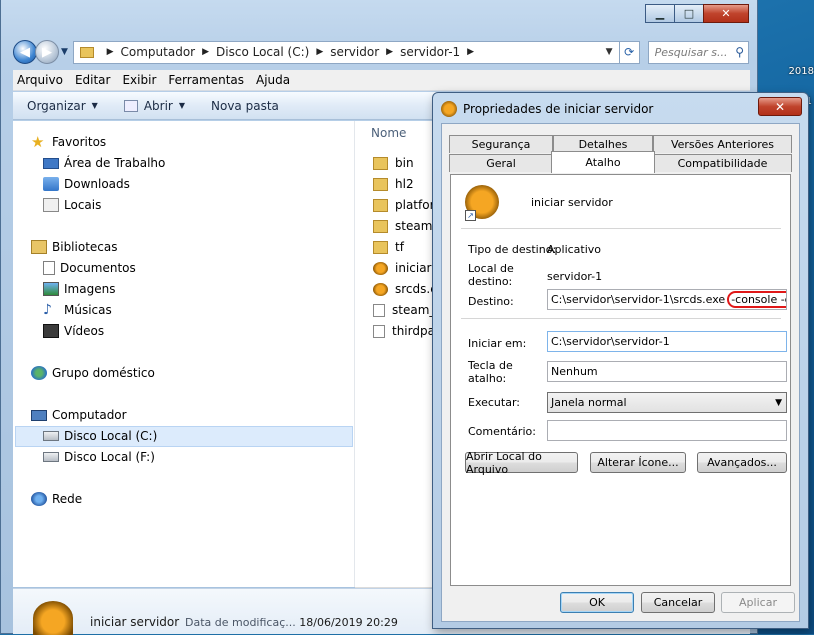 This screenshot has height=635, width=814. I want to click on menu-arquivo: Arquivo, so click(40, 80).